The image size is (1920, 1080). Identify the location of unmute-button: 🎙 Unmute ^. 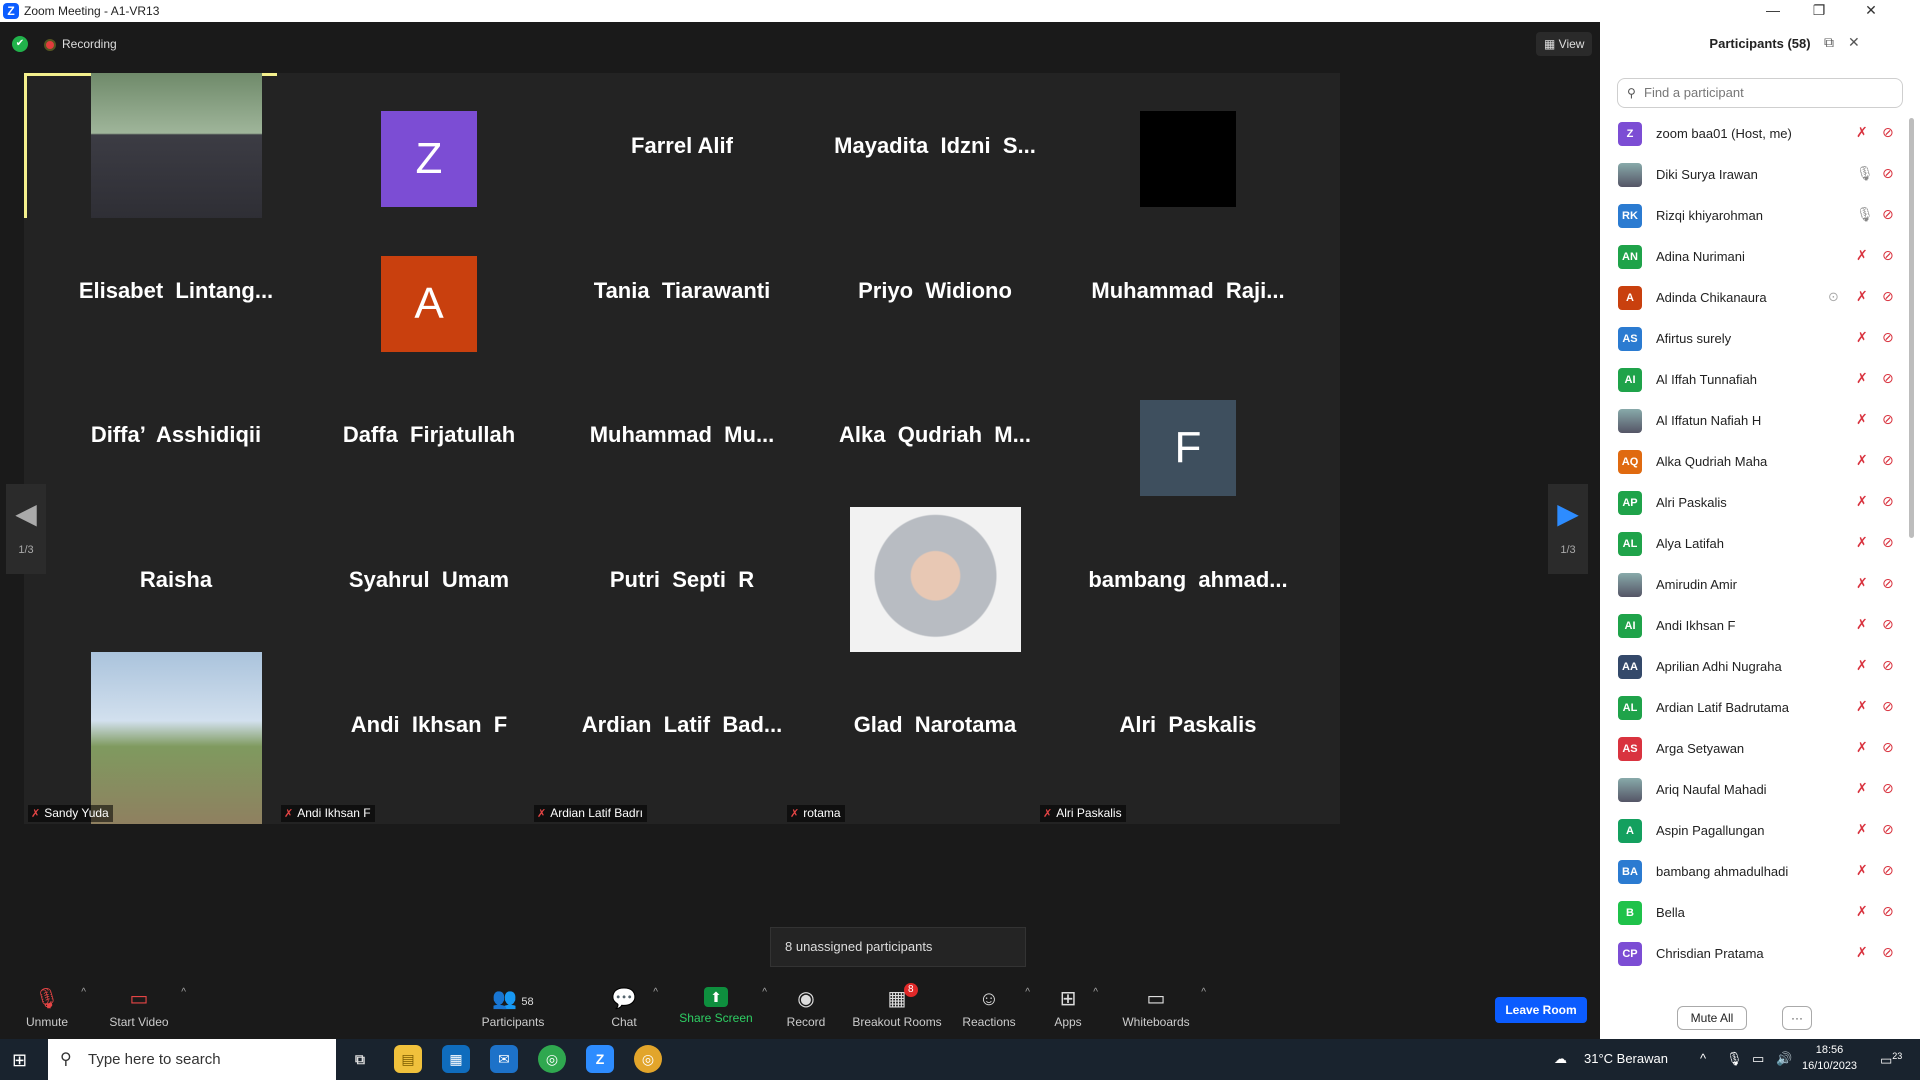
(54, 1008).